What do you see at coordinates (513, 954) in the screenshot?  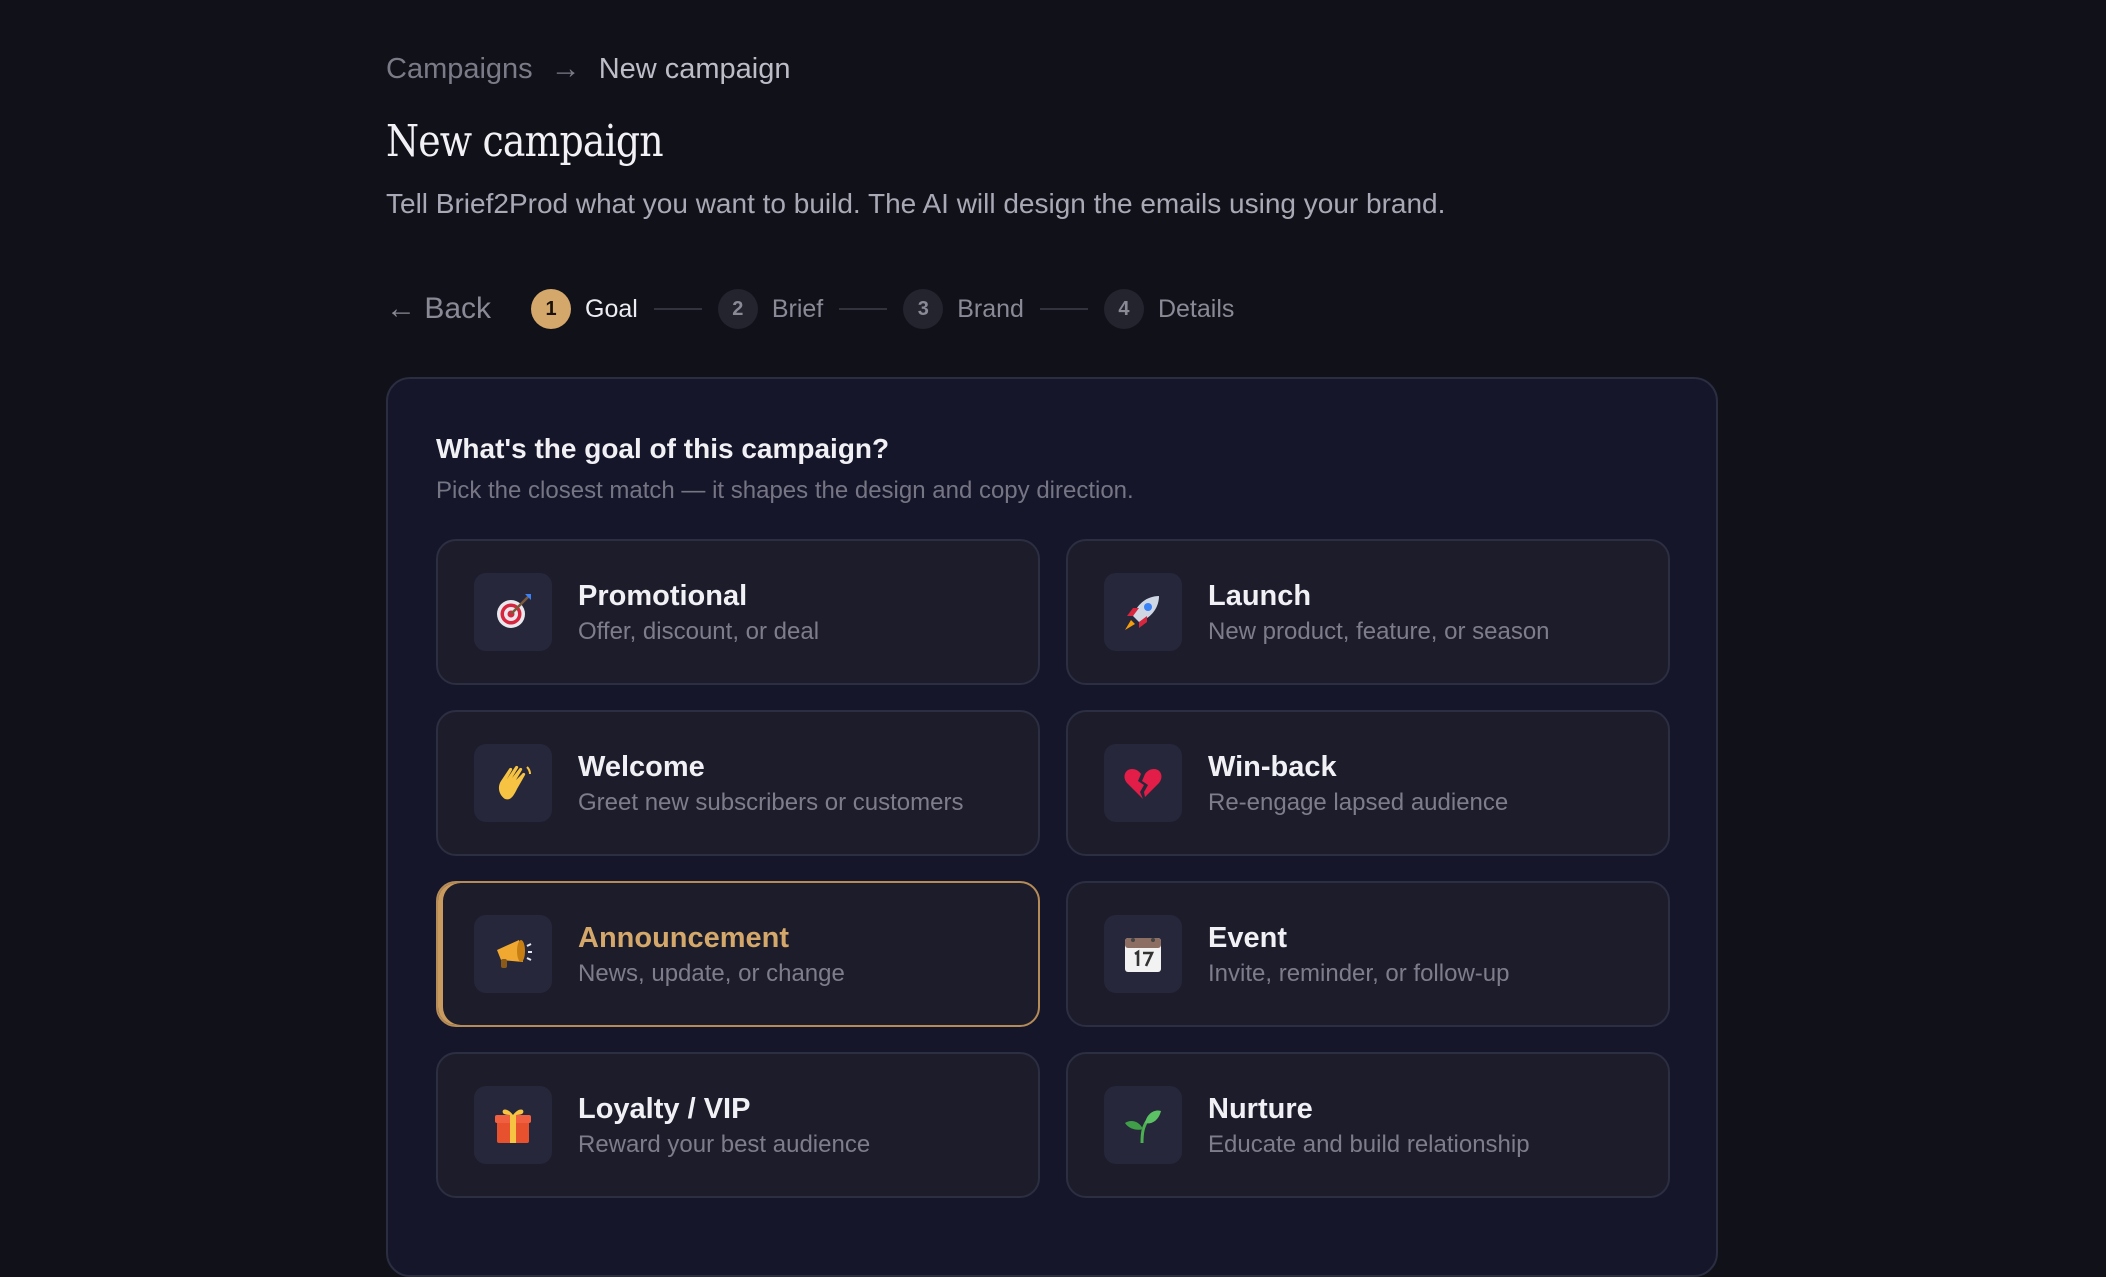 I see `megaphone-icon` at bounding box center [513, 954].